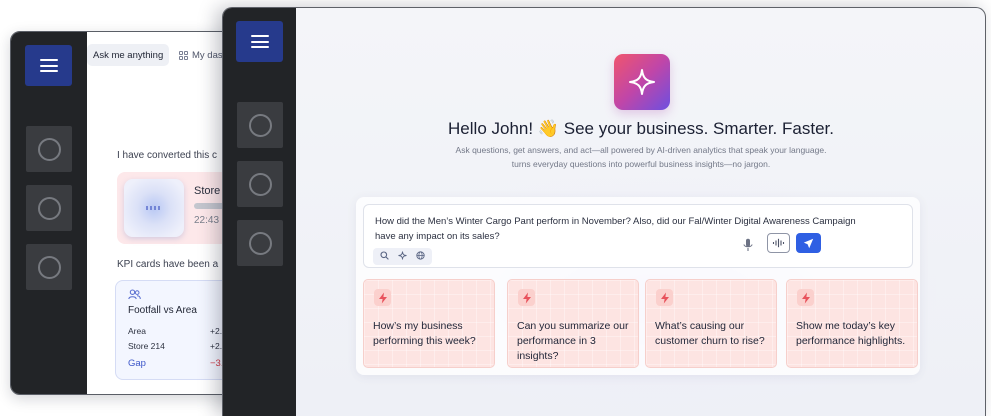 The width and height of the screenshot is (991, 416). I want to click on suggestion-text: How’s my business performing this week?, so click(424, 333).